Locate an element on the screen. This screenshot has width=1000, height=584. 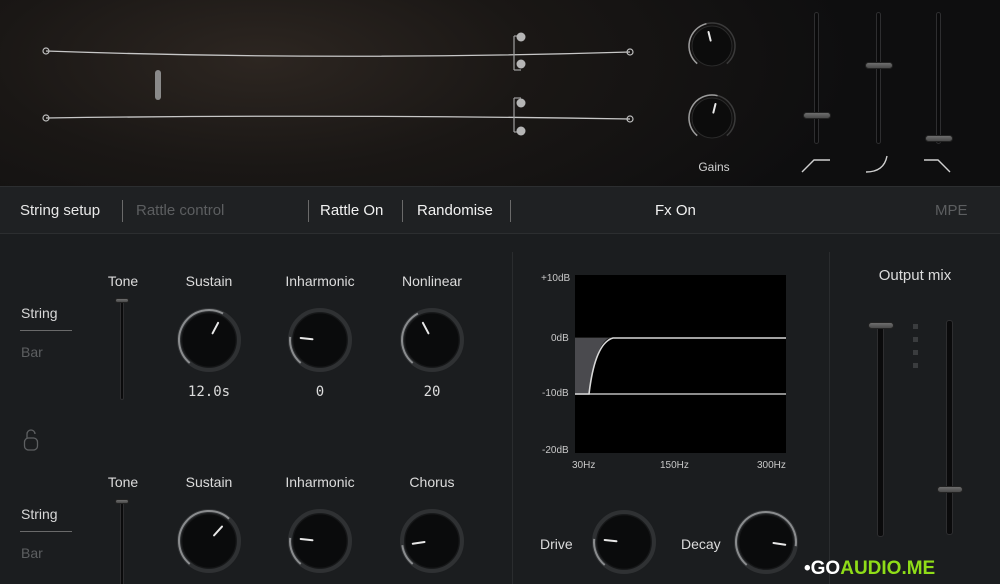
decay-label: Decay is located at coordinates (701, 544).